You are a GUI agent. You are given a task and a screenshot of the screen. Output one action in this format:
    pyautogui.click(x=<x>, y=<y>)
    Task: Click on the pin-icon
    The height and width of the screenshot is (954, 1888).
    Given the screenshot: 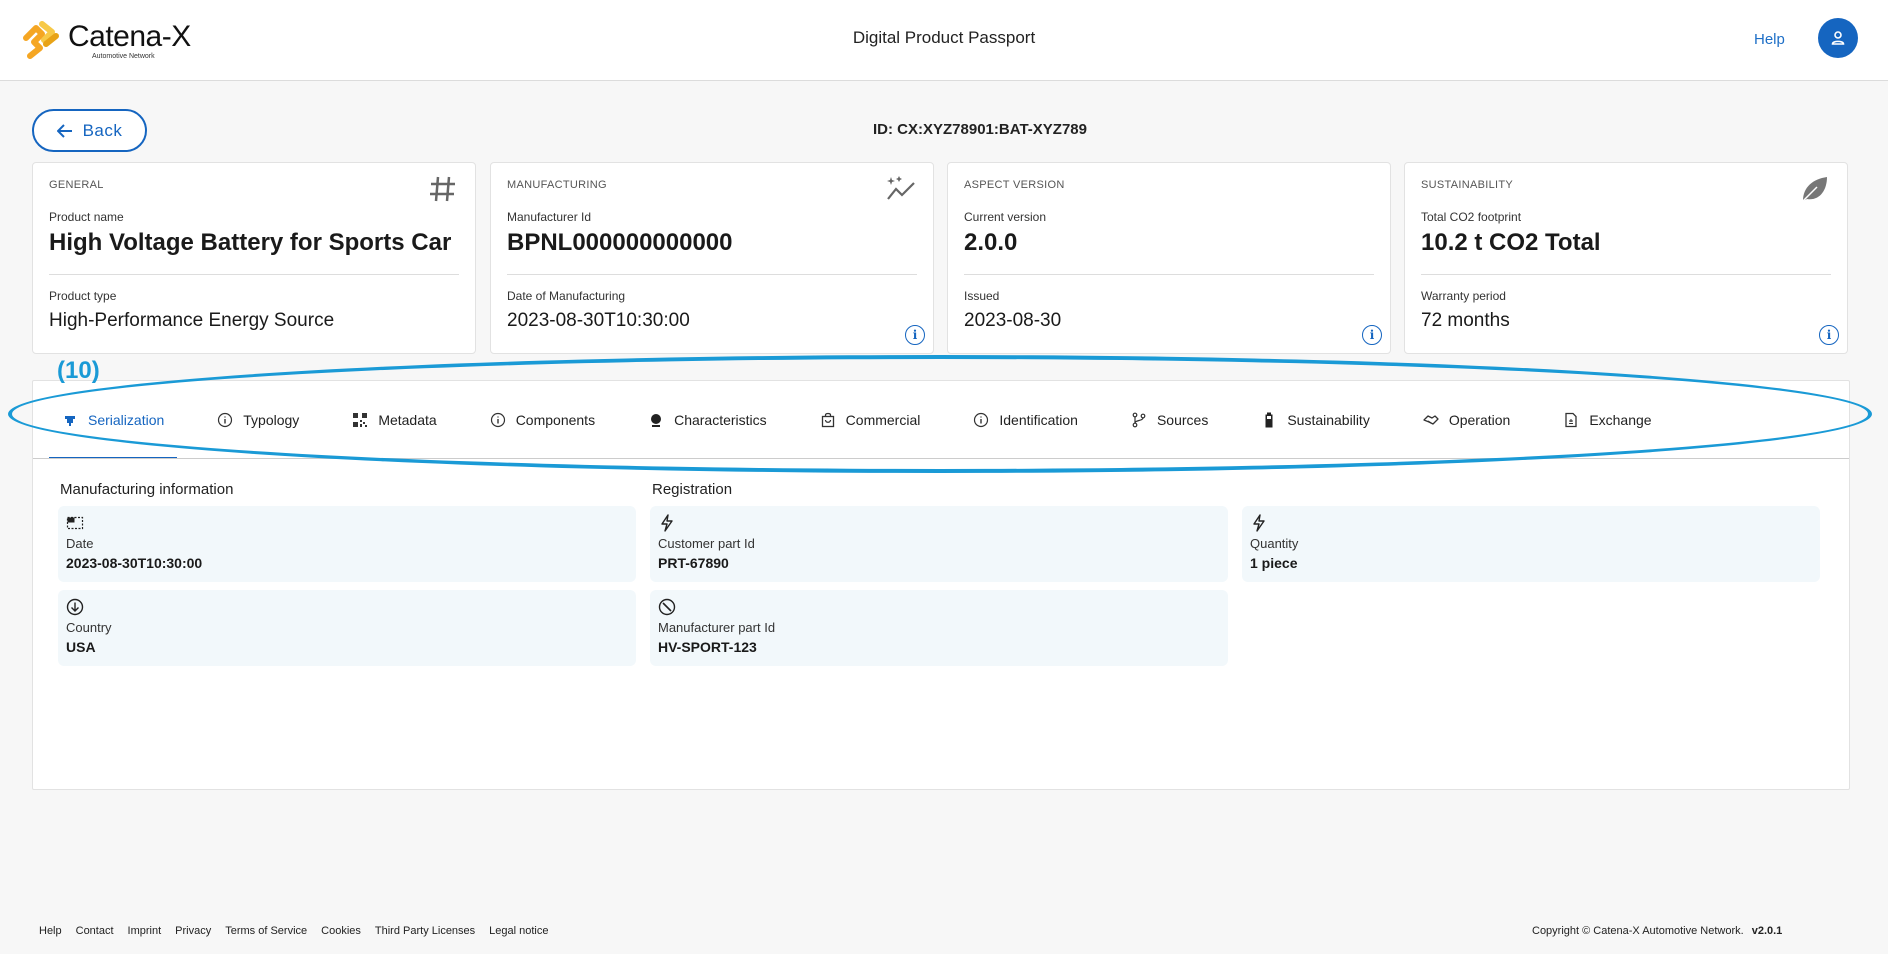 What is the action you would take?
    pyautogui.click(x=656, y=420)
    